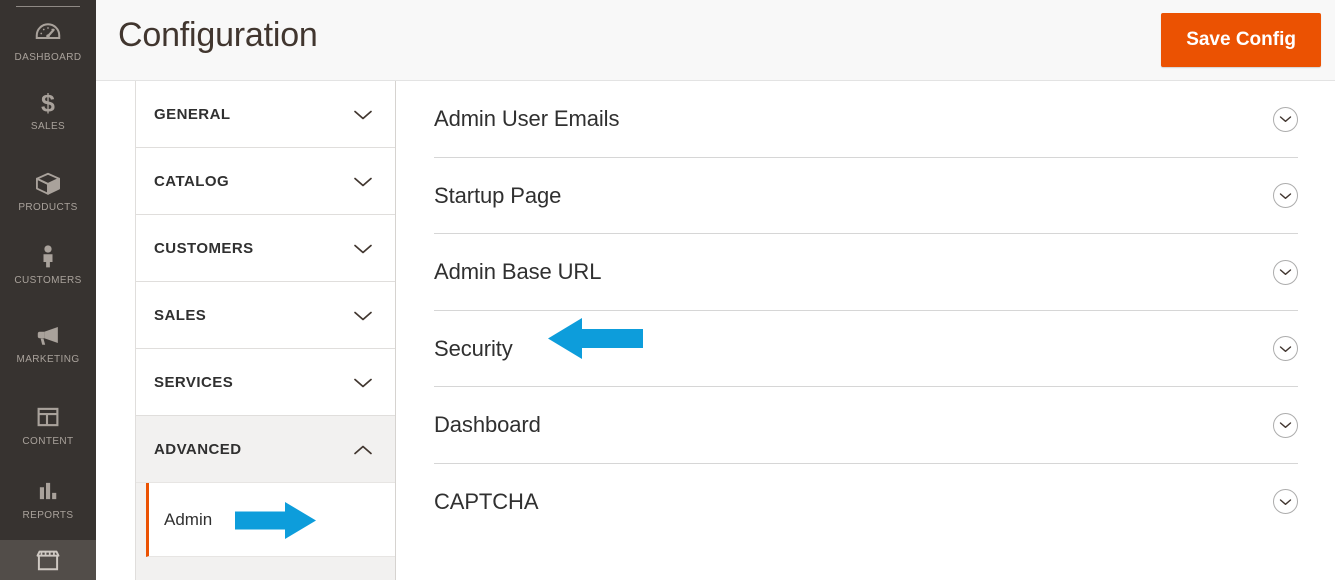 Image resolution: width=1335 pixels, height=580 pixels. I want to click on sidebar-divider, so click(48, 6).